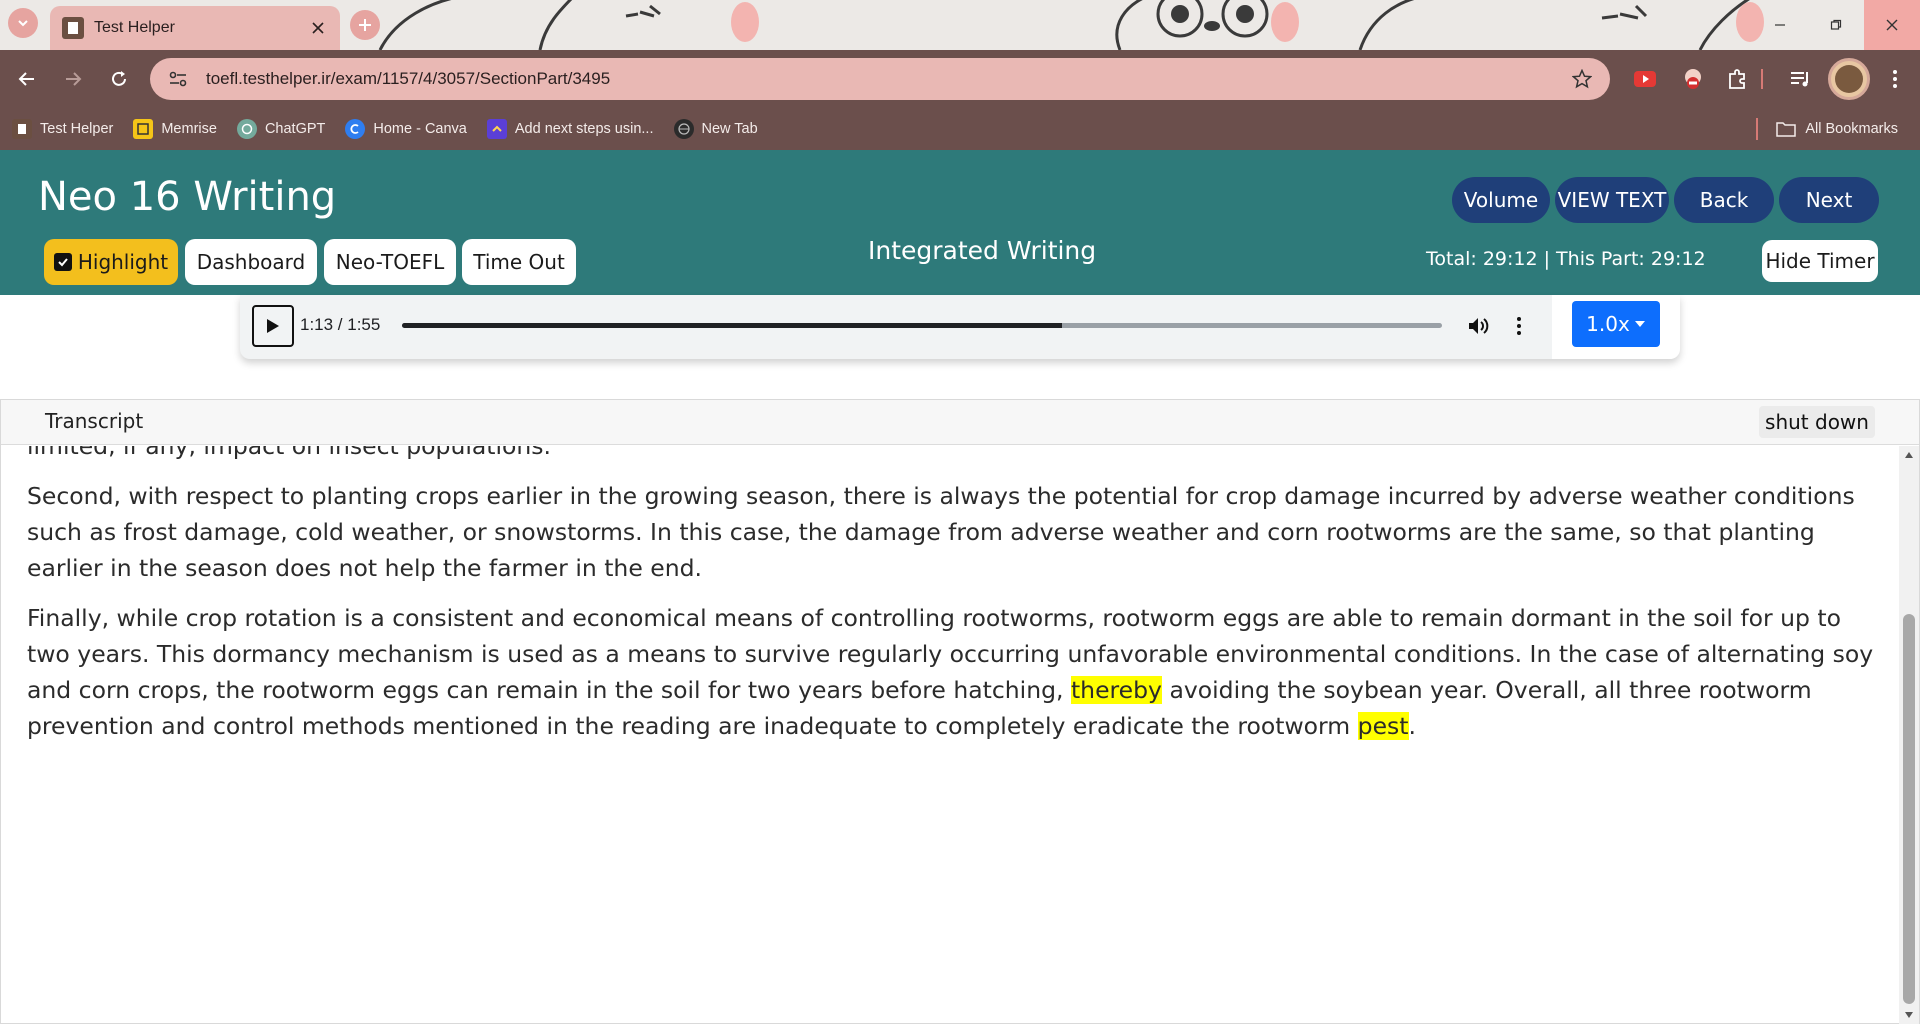 The width and height of the screenshot is (1920, 1030). I want to click on scroll-up-arrow-icon, so click(1909, 455).